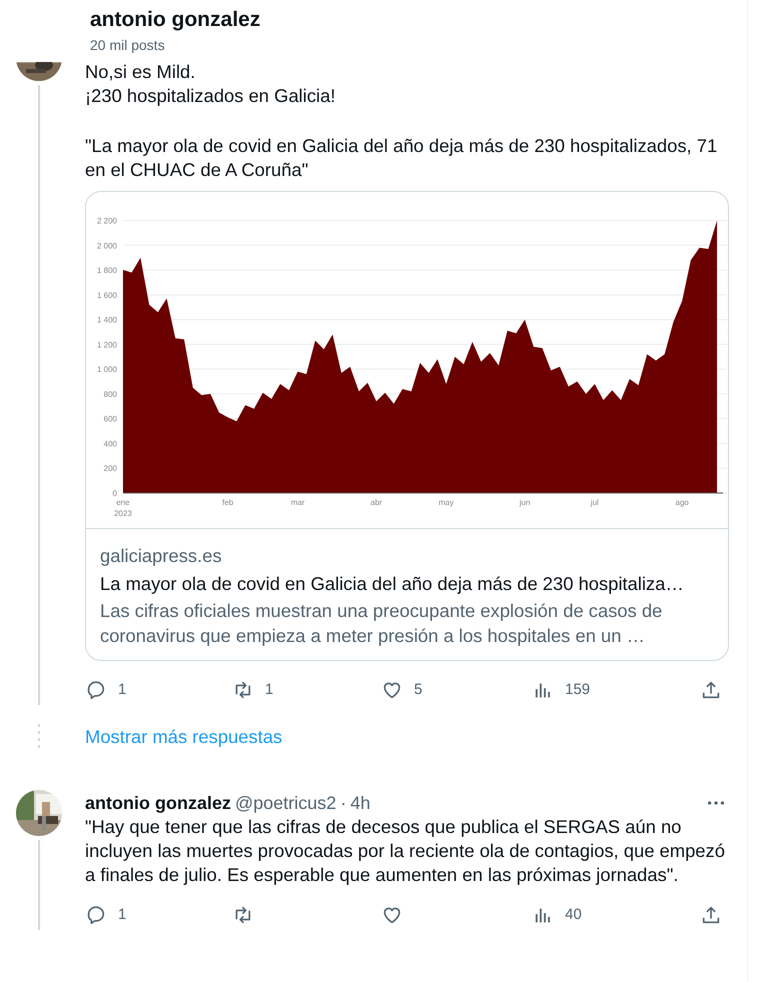  Describe the element at coordinates (106, 320) in the screenshot. I see `y-tick-label: 1 400` at that location.